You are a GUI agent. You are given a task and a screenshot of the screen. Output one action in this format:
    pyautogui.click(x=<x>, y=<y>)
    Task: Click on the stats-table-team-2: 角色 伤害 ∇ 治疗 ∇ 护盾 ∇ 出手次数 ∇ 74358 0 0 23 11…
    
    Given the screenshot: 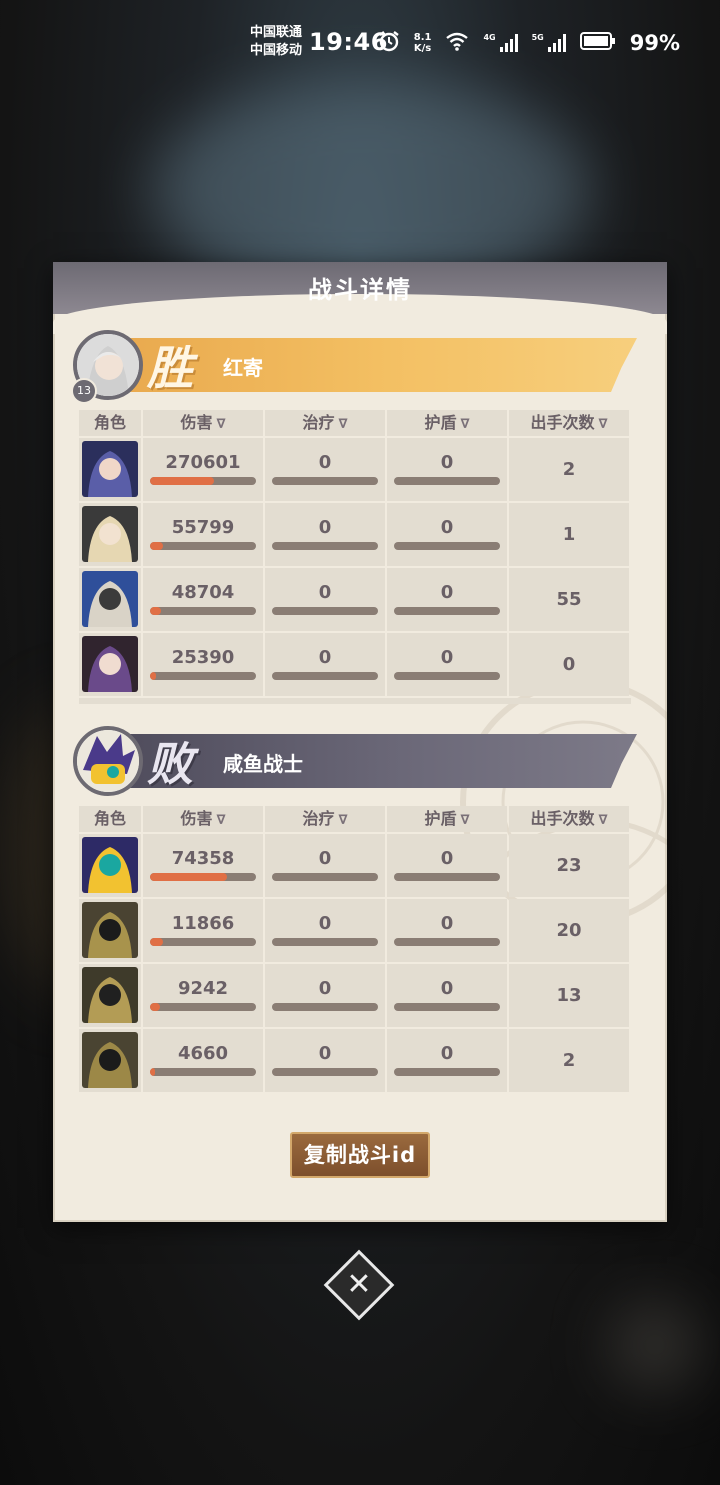 What is the action you would take?
    pyautogui.click(x=355, y=950)
    